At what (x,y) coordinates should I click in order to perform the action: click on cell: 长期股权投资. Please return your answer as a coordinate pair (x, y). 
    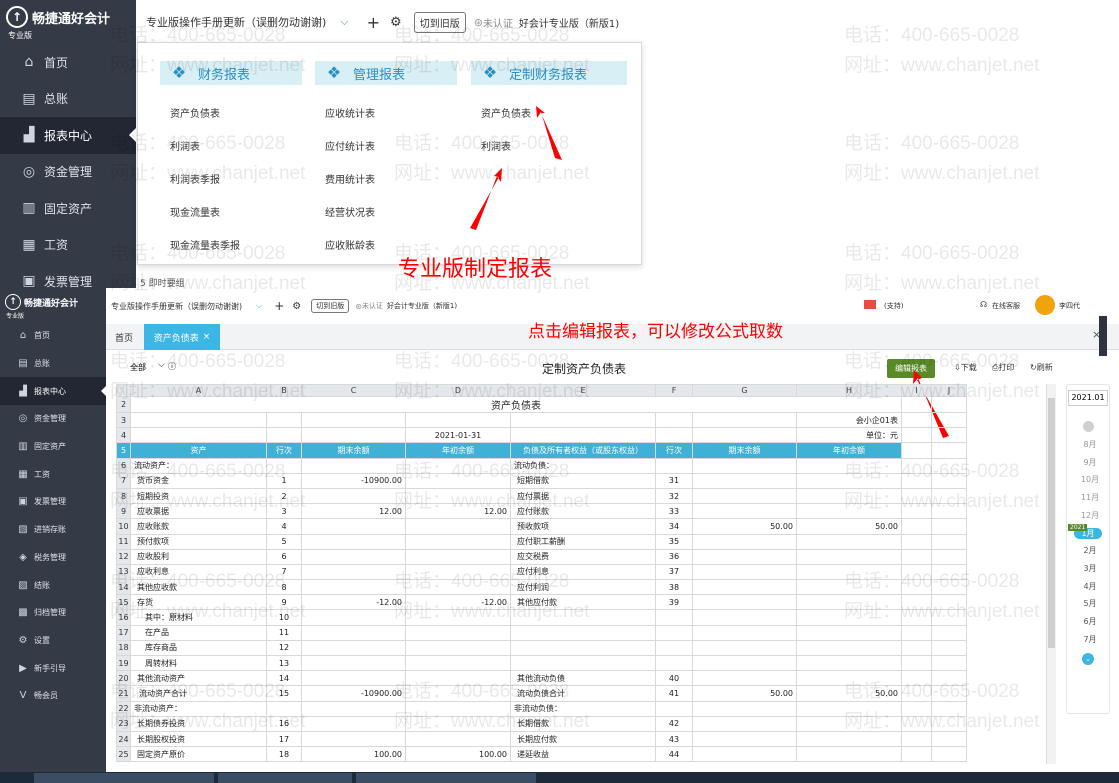
    Looking at the image, I should click on (198, 739).